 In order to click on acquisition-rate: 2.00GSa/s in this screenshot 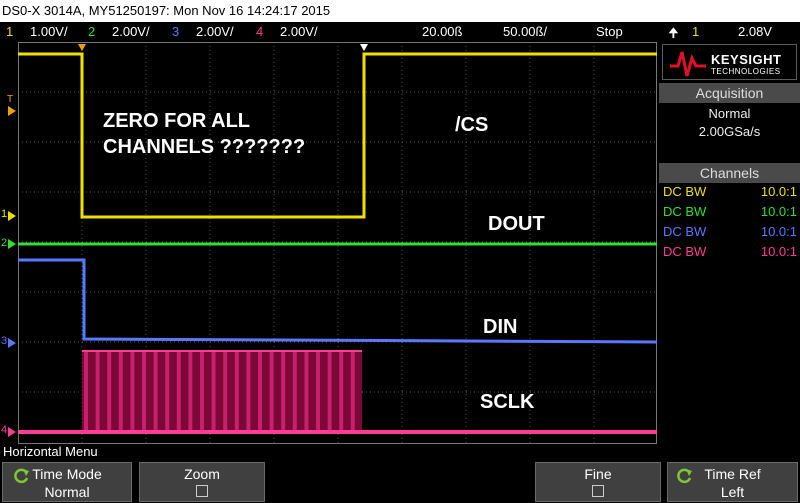, I will do `click(729, 131)`.